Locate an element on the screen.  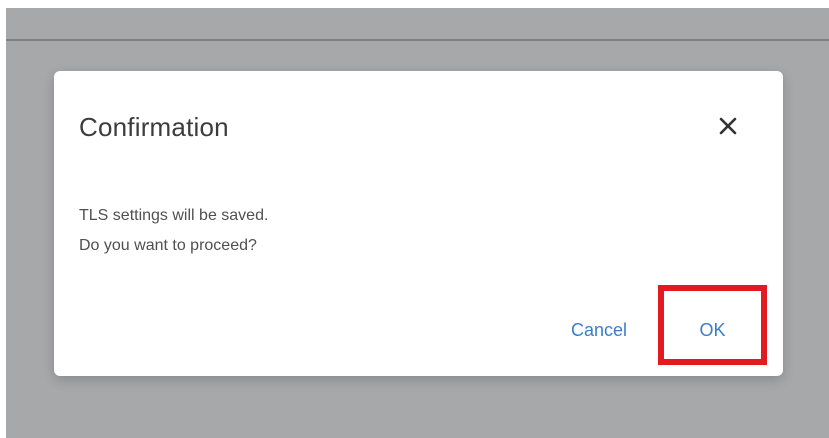
ok-button: OK is located at coordinates (712, 330).